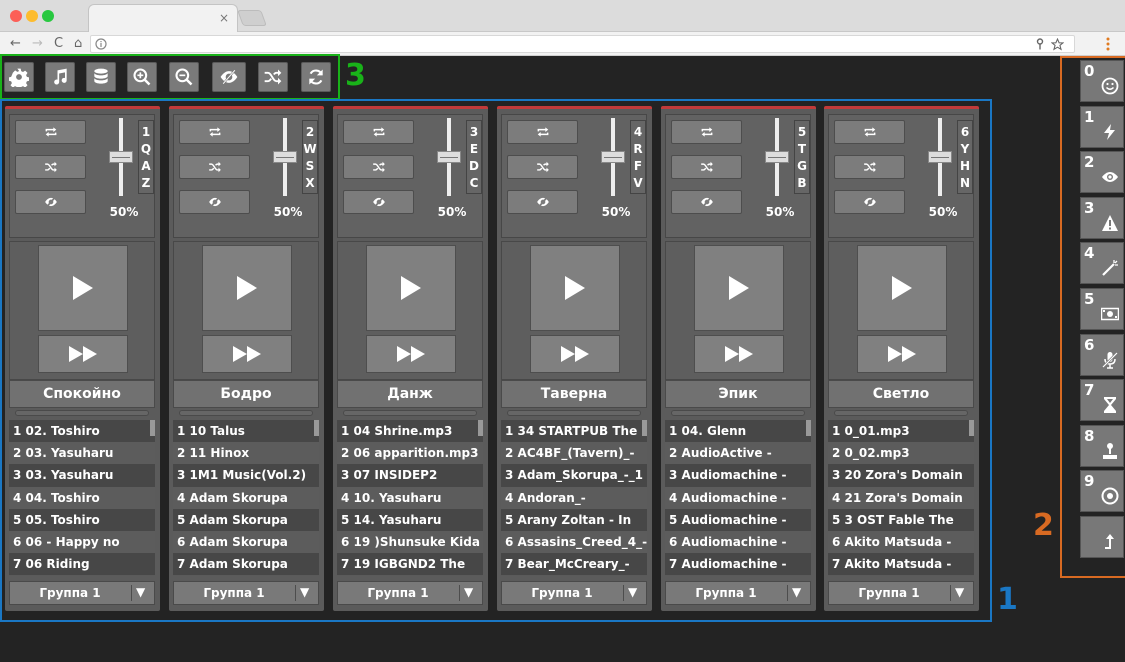  Describe the element at coordinates (1102, 309) in the screenshot. I see `side-button-5: 5` at that location.